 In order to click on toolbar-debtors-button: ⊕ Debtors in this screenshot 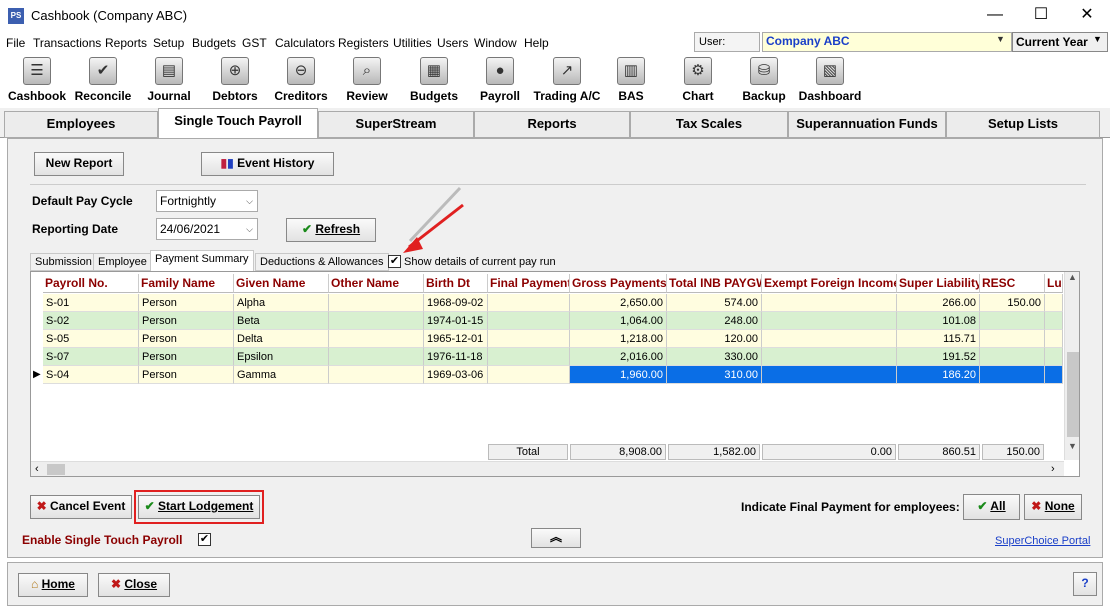, I will do `click(235, 78)`.